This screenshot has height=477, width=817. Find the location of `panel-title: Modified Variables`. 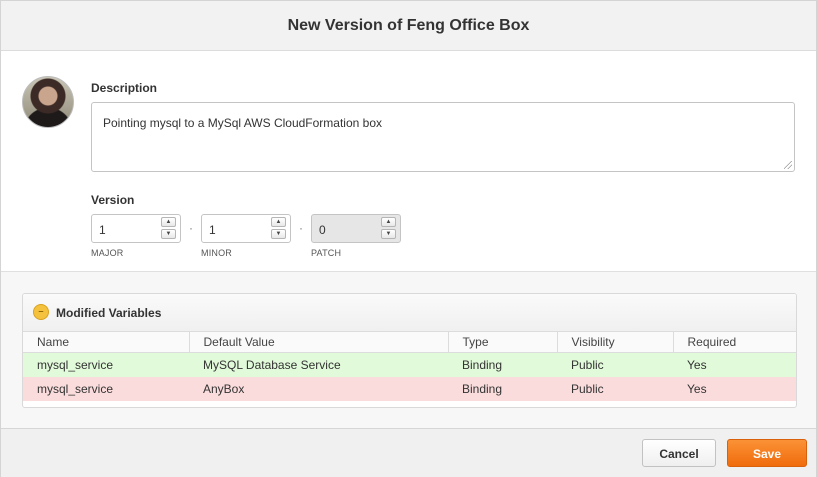

panel-title: Modified Variables is located at coordinates (109, 313).